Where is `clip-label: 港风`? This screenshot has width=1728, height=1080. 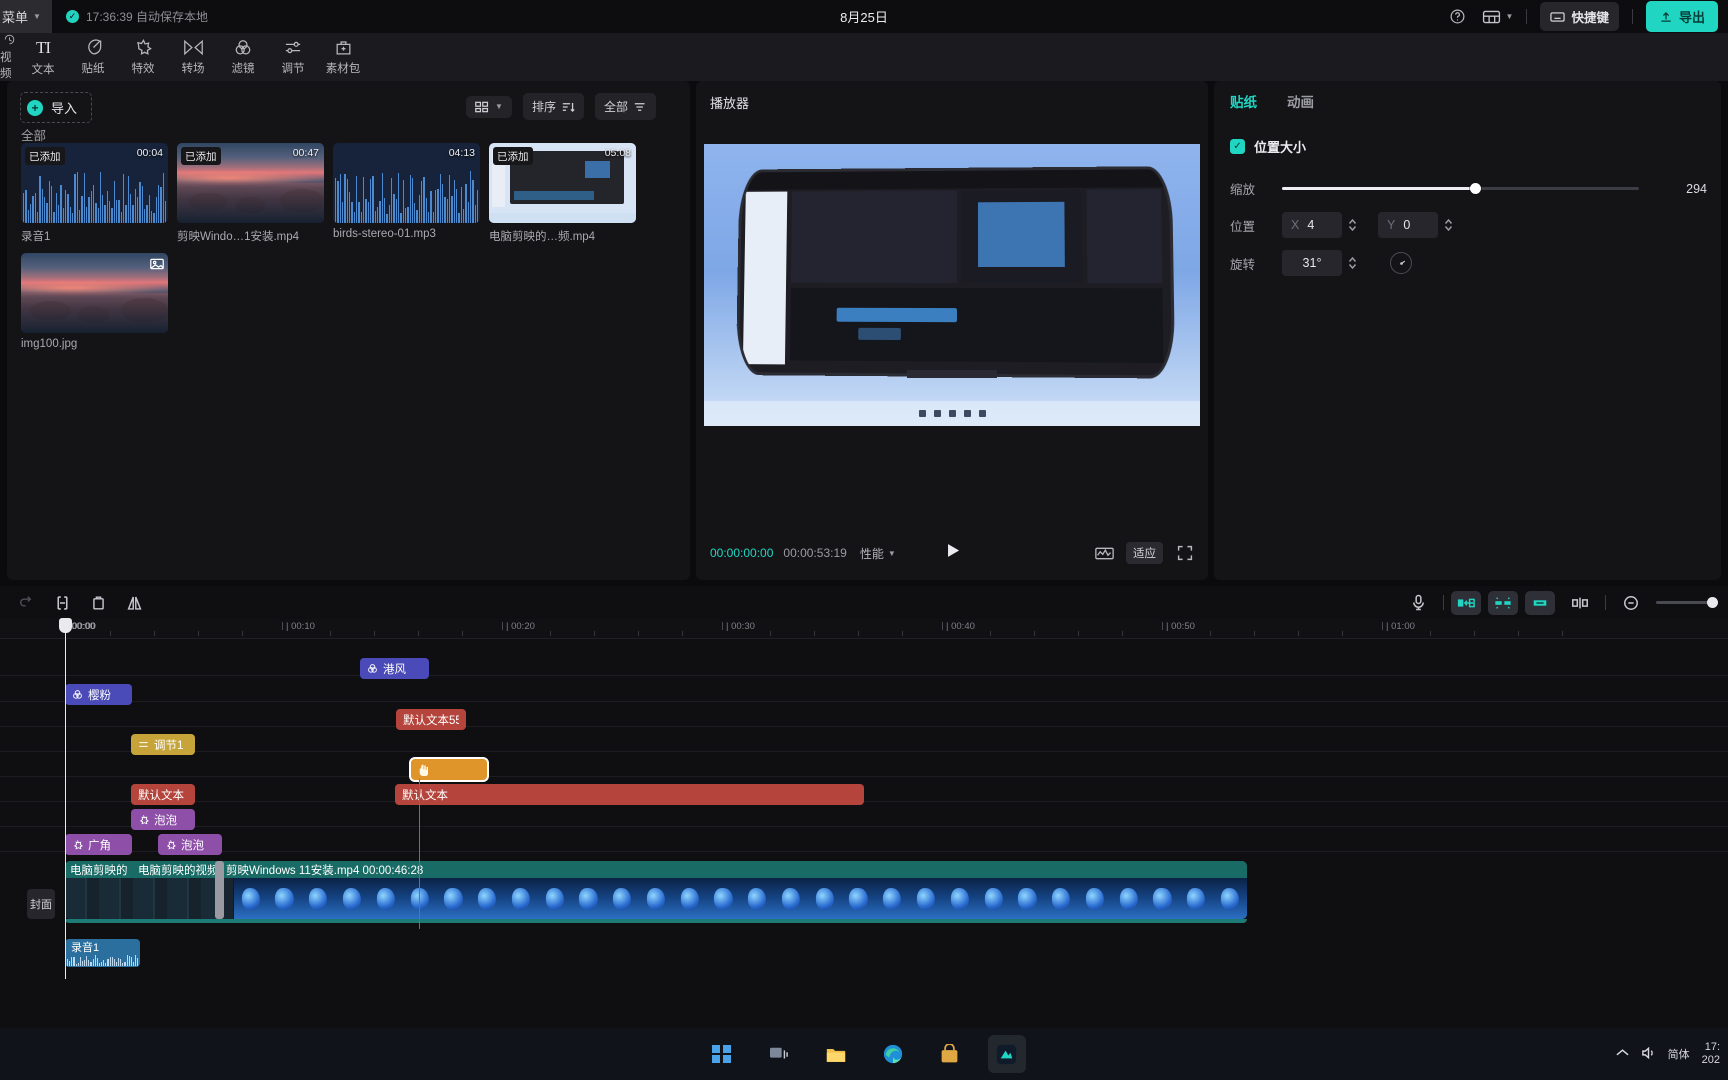
clip-label: 港风 is located at coordinates (394, 669).